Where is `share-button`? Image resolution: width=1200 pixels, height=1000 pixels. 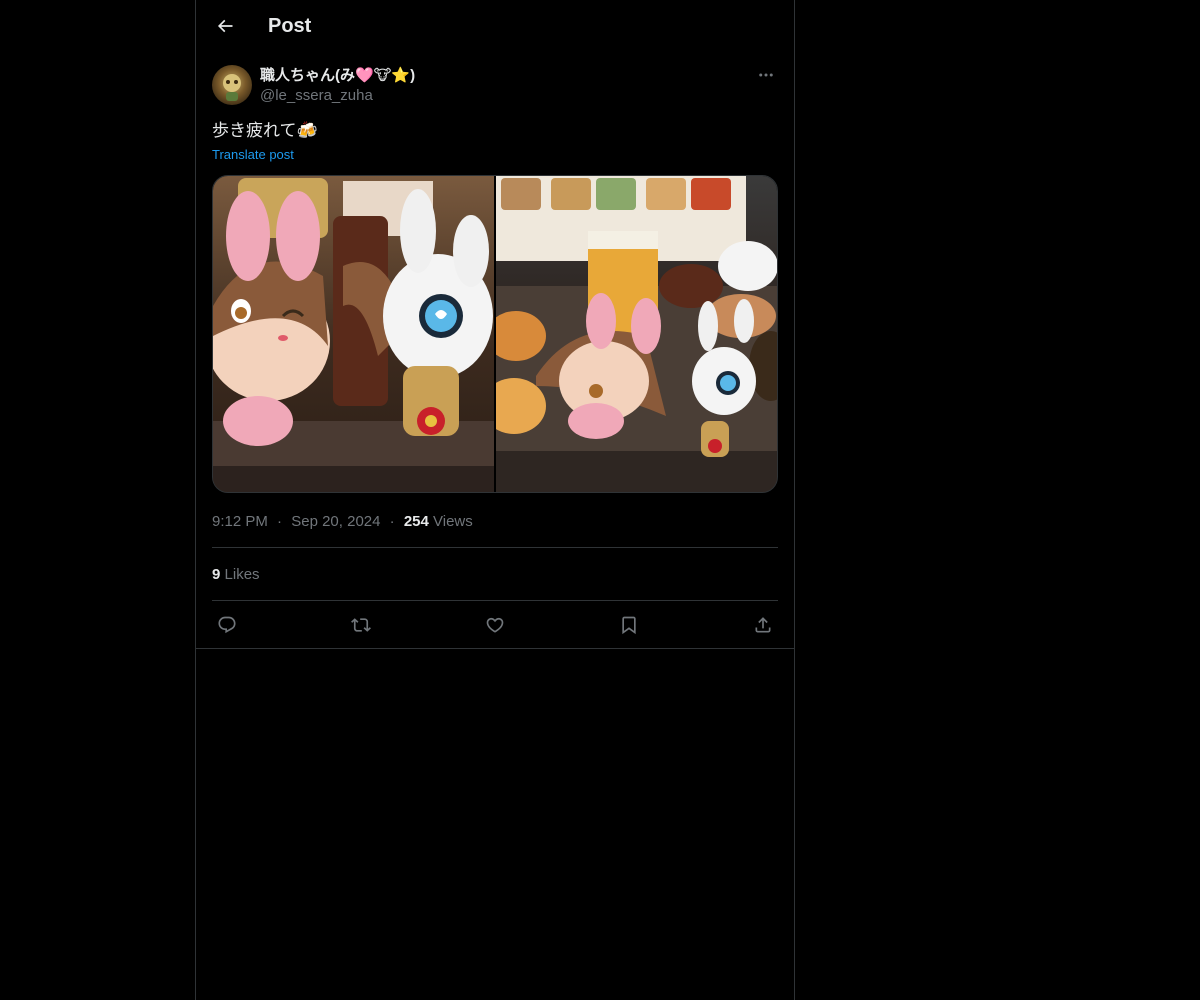 share-button is located at coordinates (763, 625).